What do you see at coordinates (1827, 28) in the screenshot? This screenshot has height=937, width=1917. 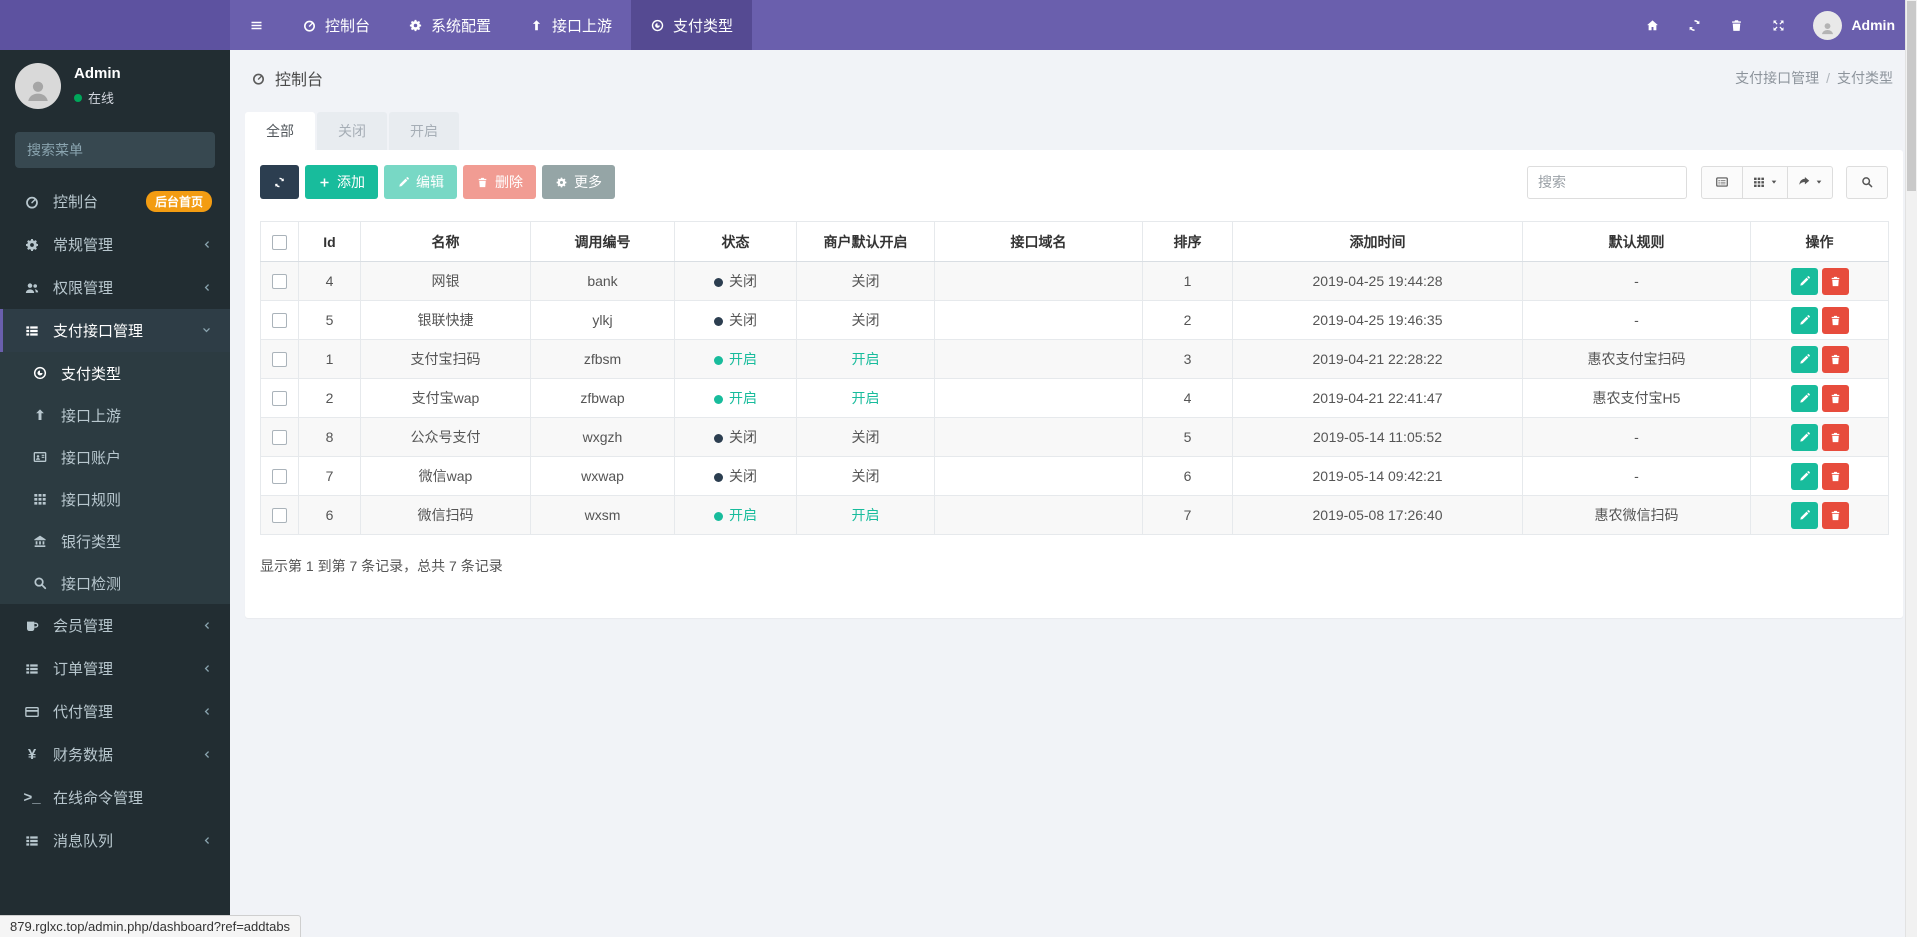 I see `person-icon` at bounding box center [1827, 28].